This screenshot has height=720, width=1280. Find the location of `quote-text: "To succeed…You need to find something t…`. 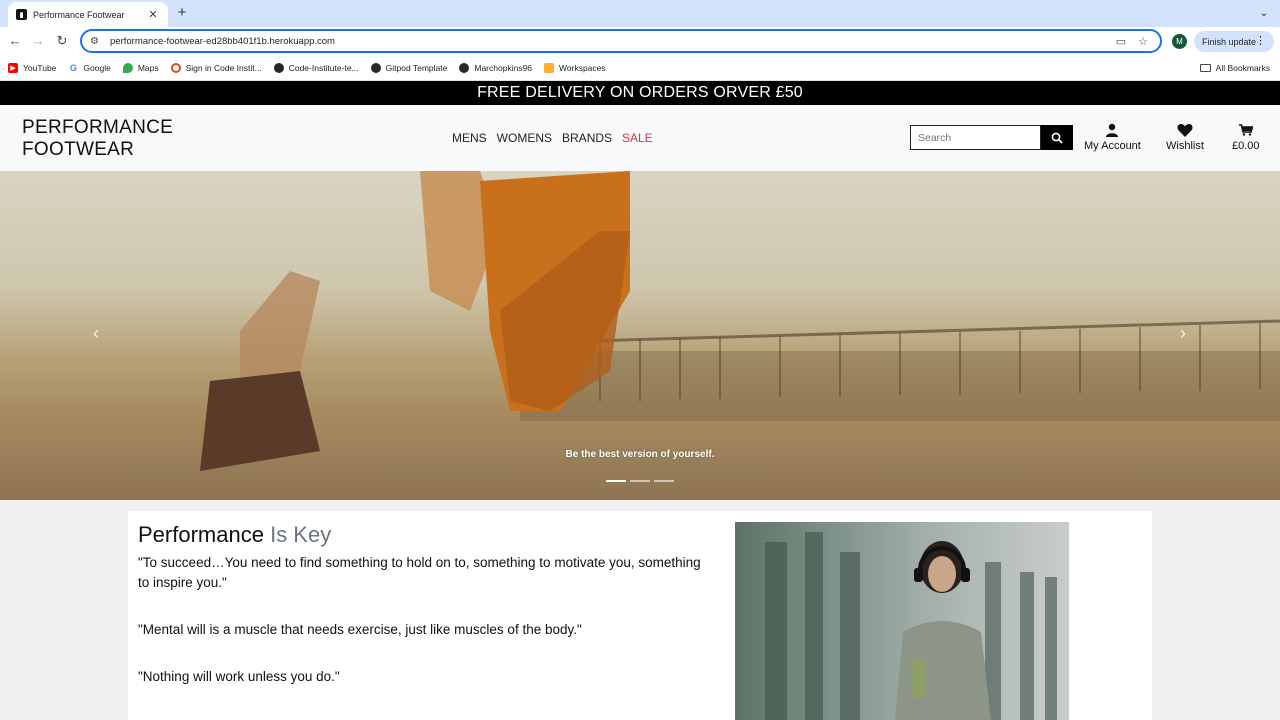

quote-text: "To succeed…You need to find something t… is located at coordinates (419, 572).